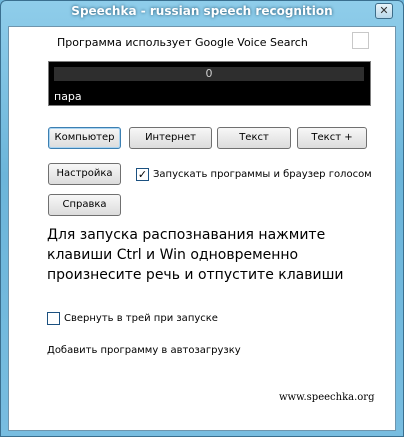 This screenshot has height=437, width=404. What do you see at coordinates (68, 96) in the screenshot?
I see `recognized-text: пара` at bounding box center [68, 96].